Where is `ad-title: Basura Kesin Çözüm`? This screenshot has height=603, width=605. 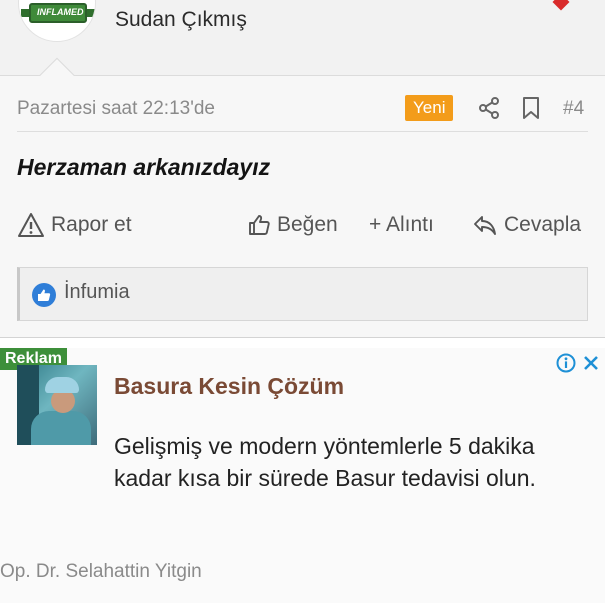
ad-title: Basura Kesin Çözüm is located at coordinates (229, 386).